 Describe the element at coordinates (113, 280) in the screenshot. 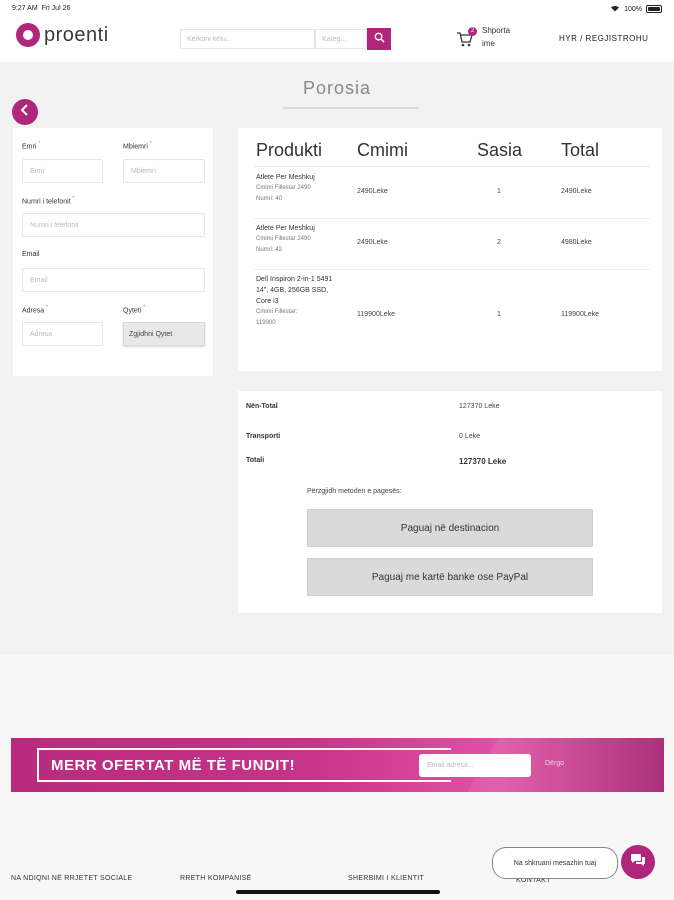

I see `email-input: Email` at that location.